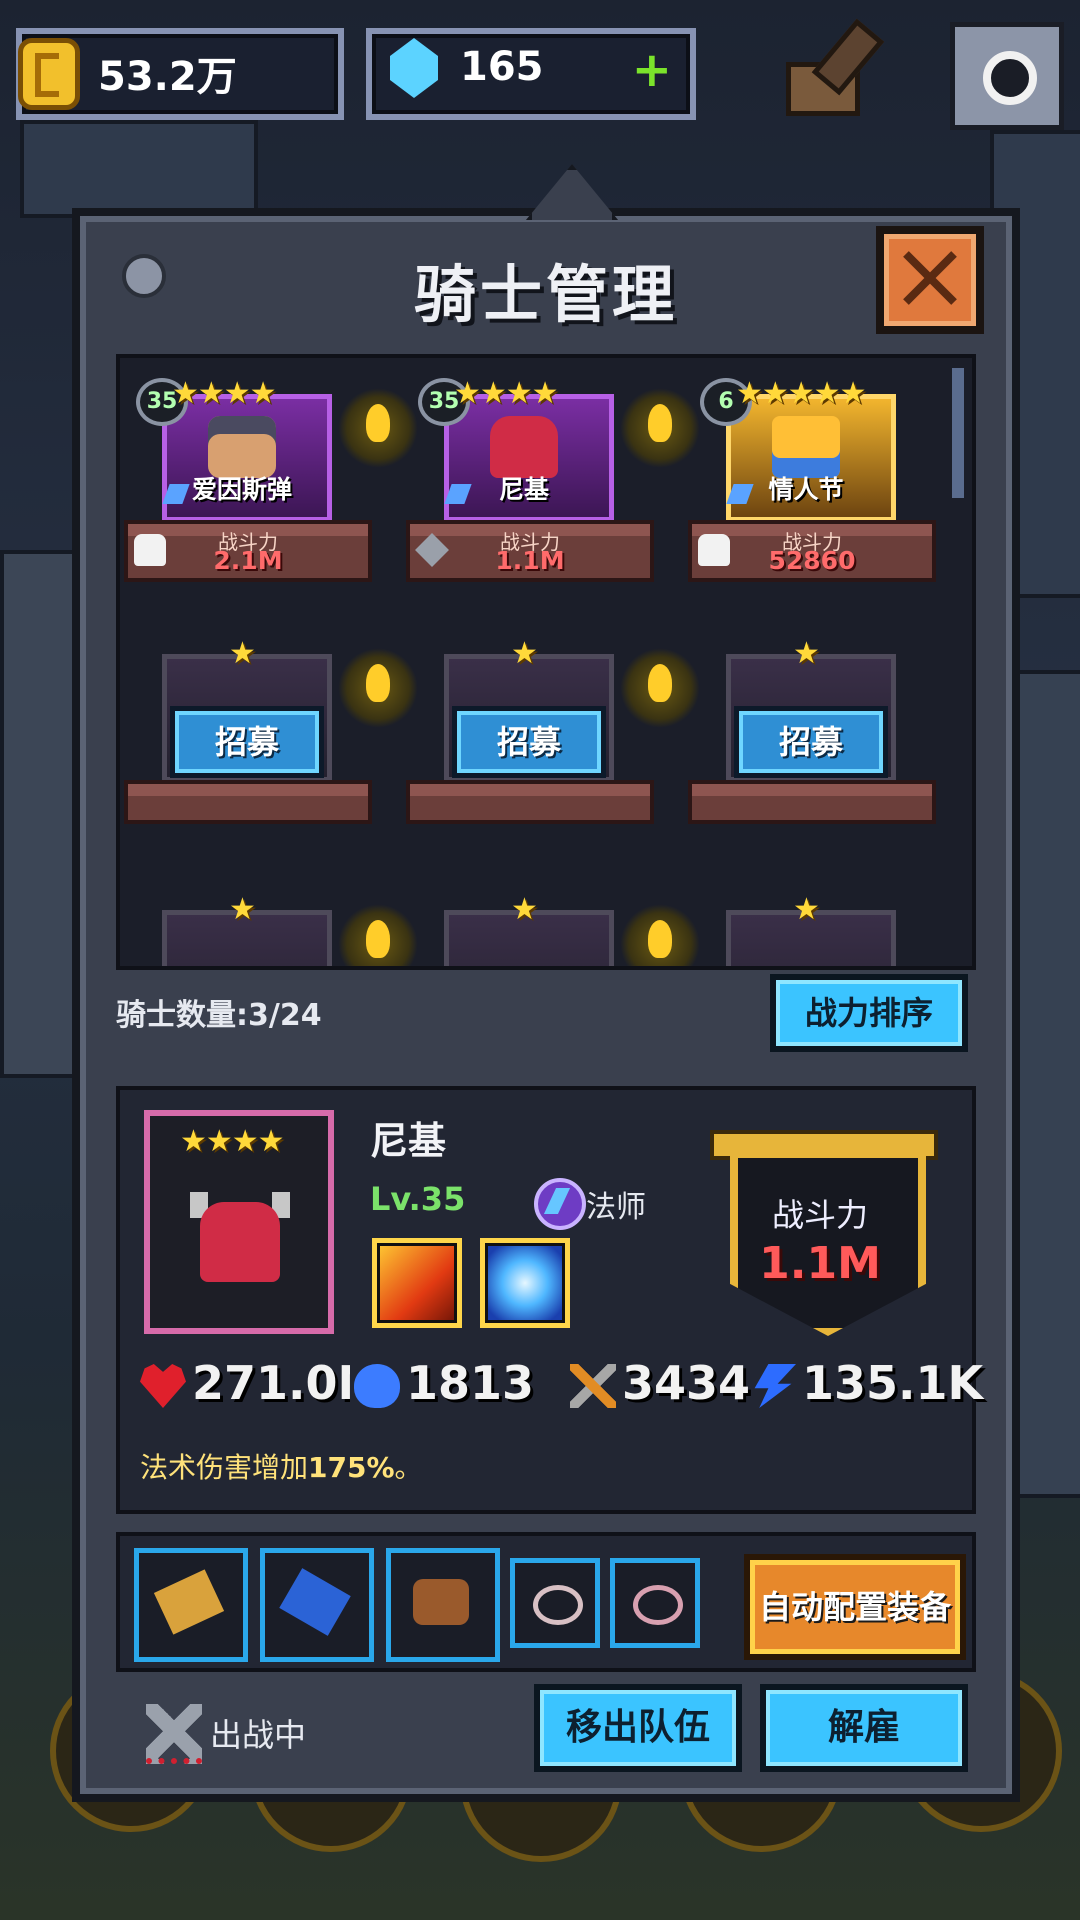 The height and width of the screenshot is (1920, 1080). Describe the element at coordinates (418, 1199) in the screenshot. I see `knight-level: Lv.35` at that location.